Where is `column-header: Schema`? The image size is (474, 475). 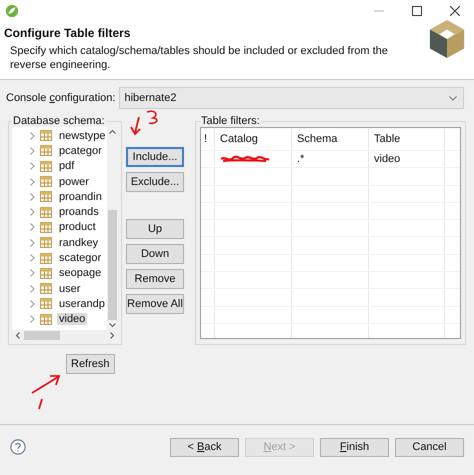 column-header: Schema is located at coordinates (330, 139).